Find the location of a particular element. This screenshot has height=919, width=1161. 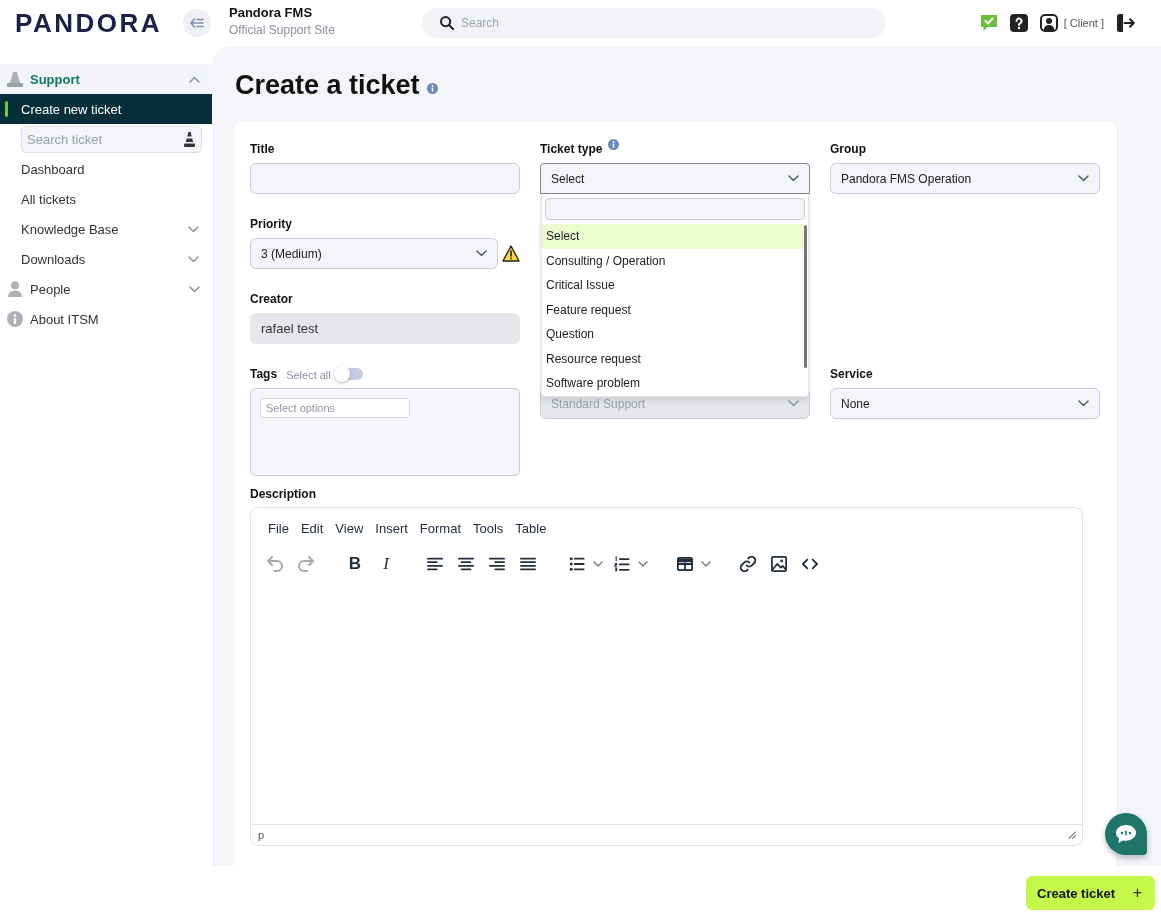

select-field: Select is located at coordinates (675, 178).